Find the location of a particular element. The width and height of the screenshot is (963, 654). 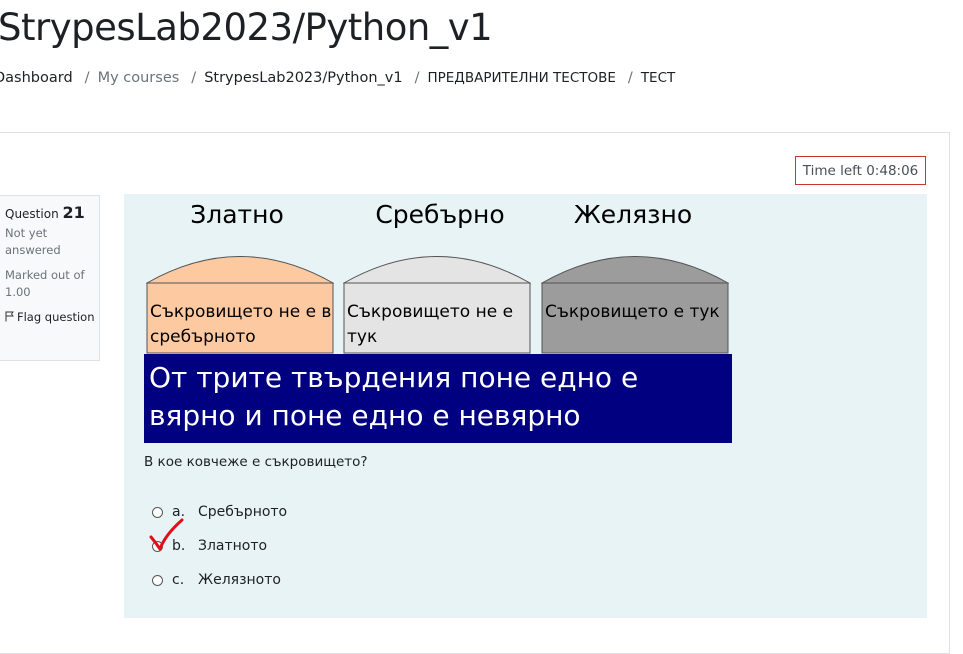

question-number: 21 is located at coordinates (73, 212).